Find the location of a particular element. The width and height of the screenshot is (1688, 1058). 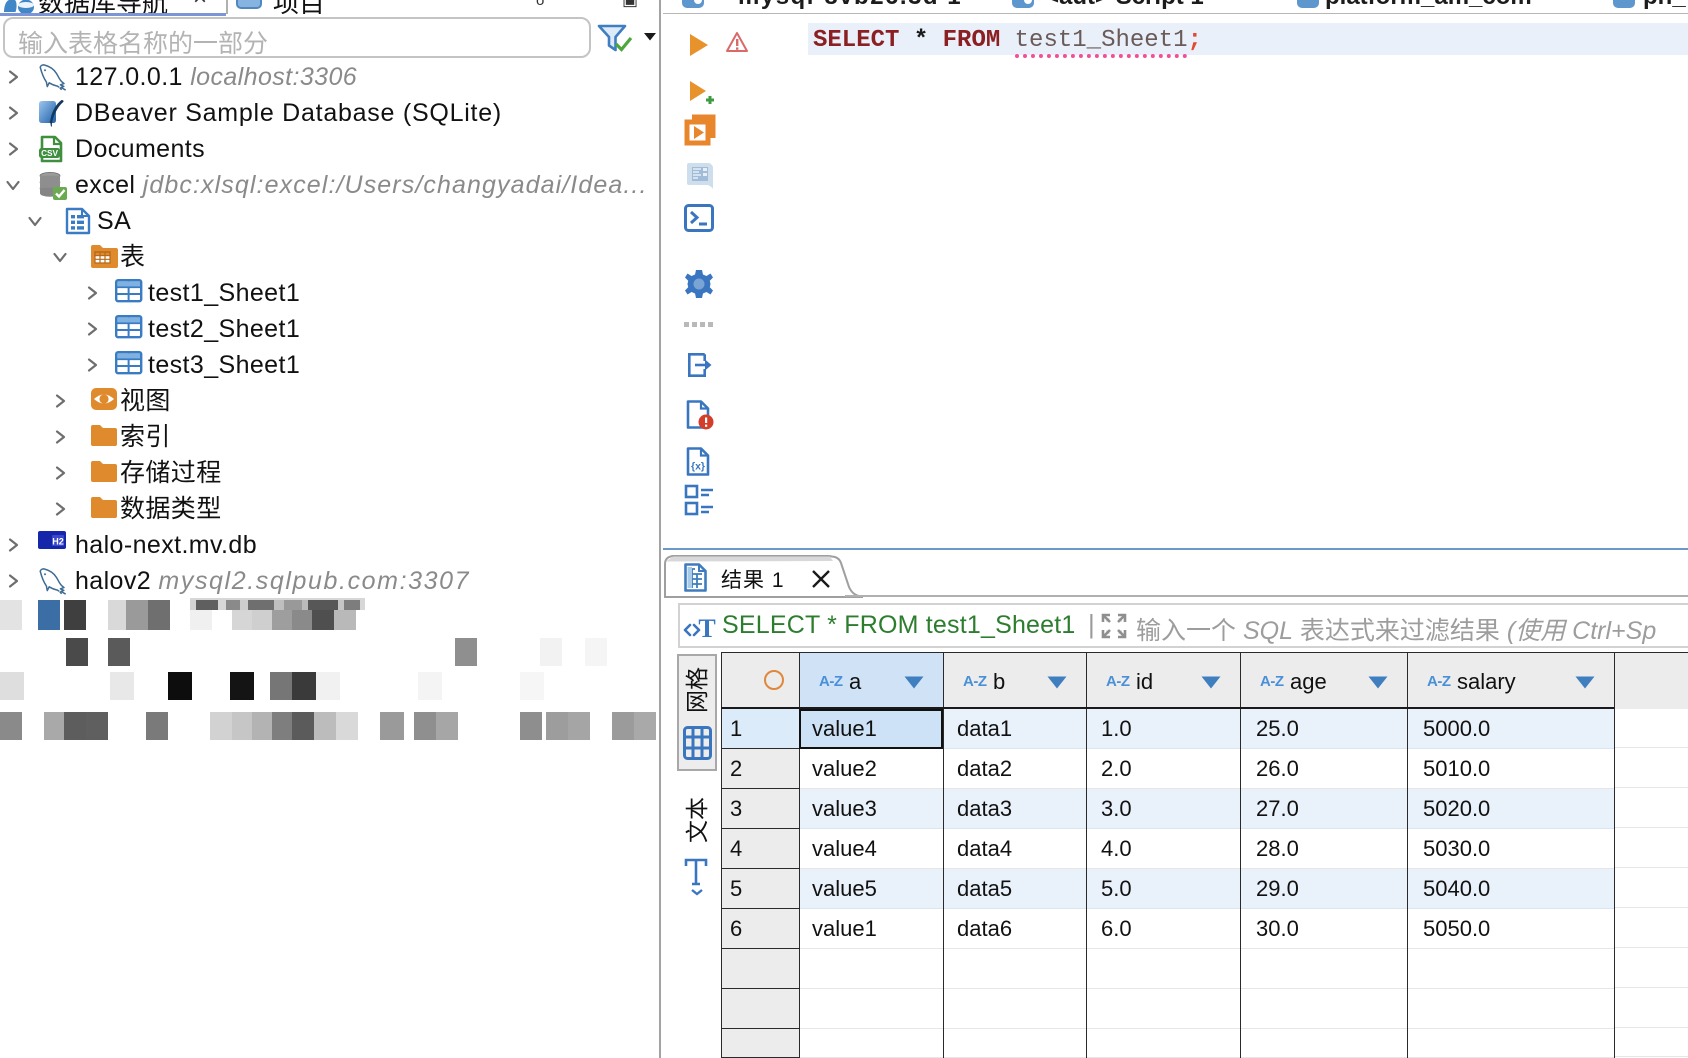

svg-text: T is located at coordinates (706, 627).